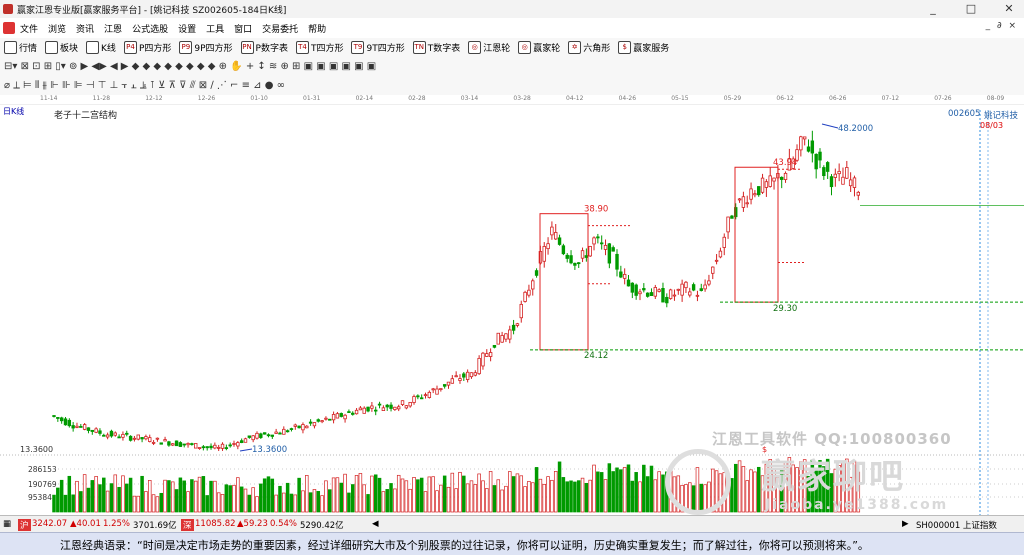 Image resolution: width=1024 pixels, height=555 pixels. I want to click on toolbar-winner-service-button: $ 赢家服务, so click(643, 47).